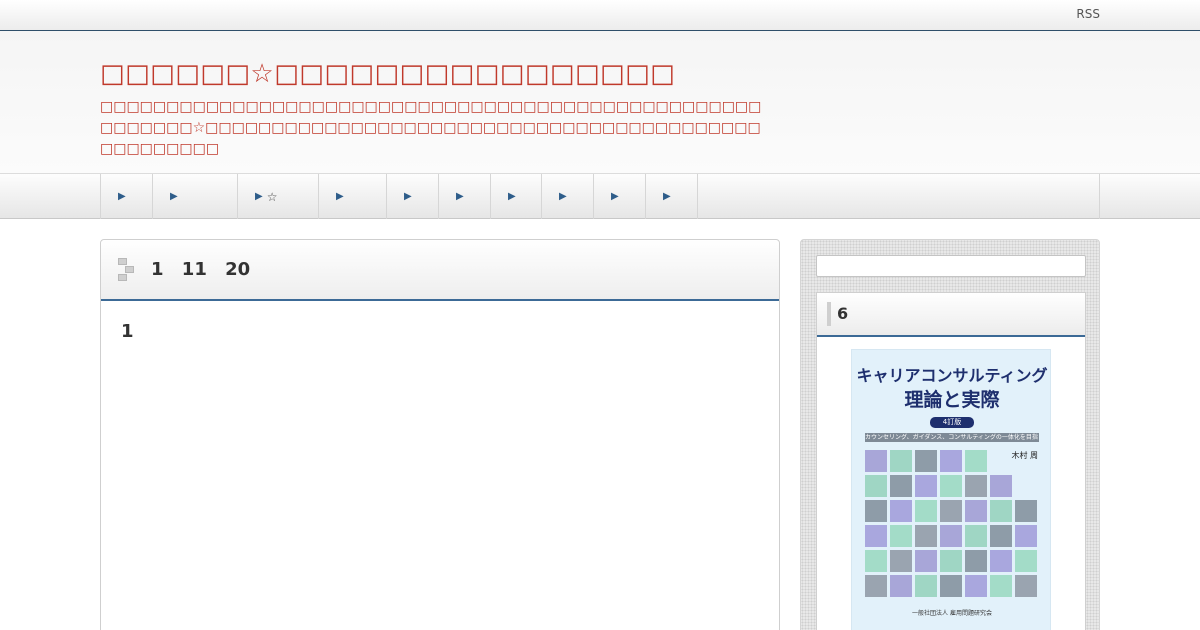 The width and height of the screenshot is (1200, 630). Describe the element at coordinates (600, 15) in the screenshot. I see `top-bar: RSS` at that location.